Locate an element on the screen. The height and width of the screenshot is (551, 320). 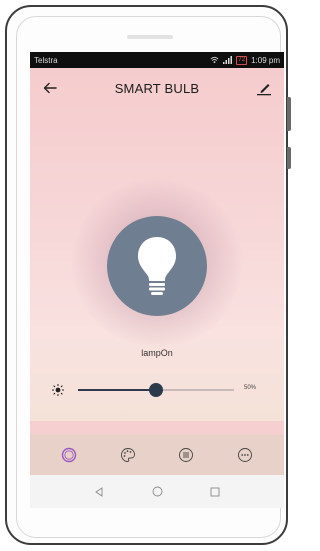
clock: 1:09 pm is located at coordinates (265, 60).